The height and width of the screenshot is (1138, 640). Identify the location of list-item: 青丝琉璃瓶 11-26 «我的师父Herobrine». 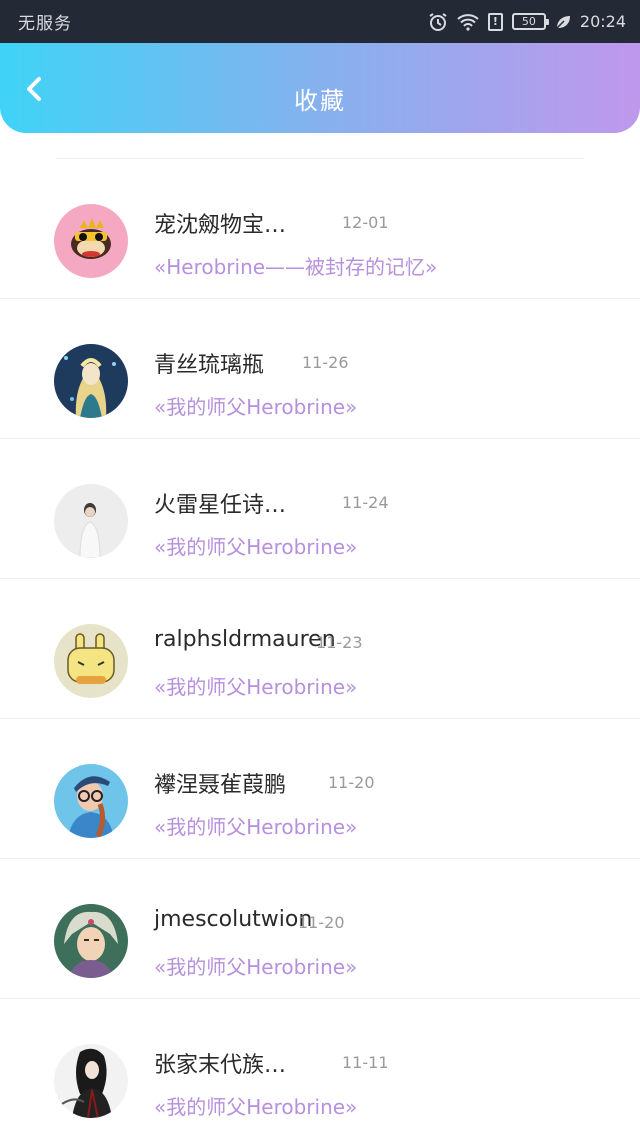
(320, 369).